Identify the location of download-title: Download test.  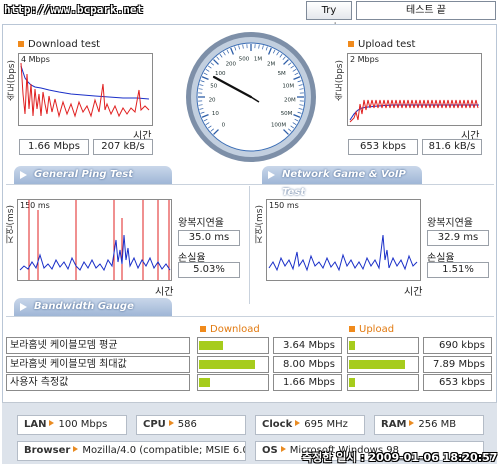
(59, 44).